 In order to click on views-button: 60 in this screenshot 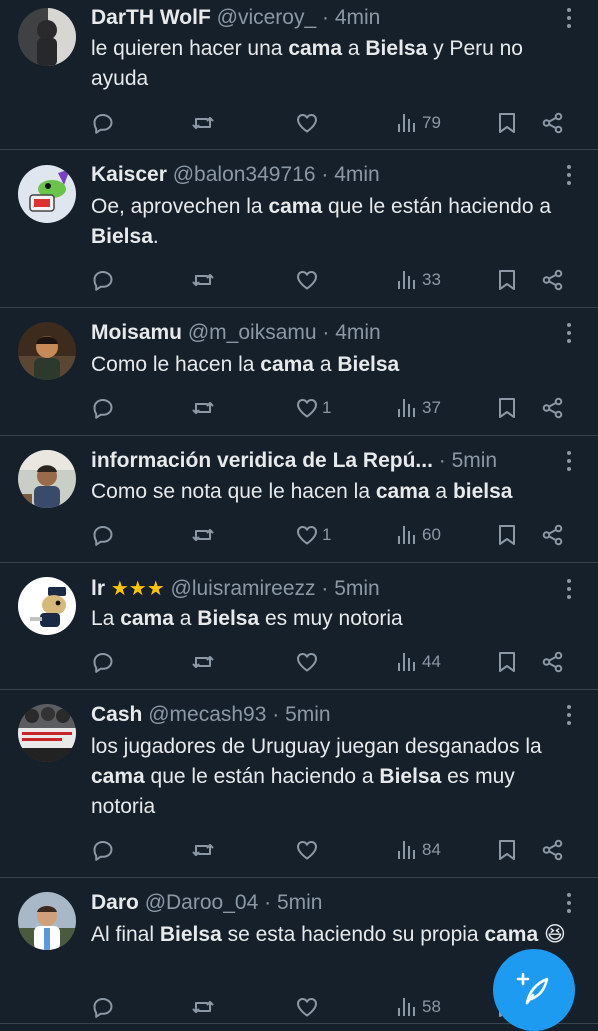, I will do `click(418, 535)`.